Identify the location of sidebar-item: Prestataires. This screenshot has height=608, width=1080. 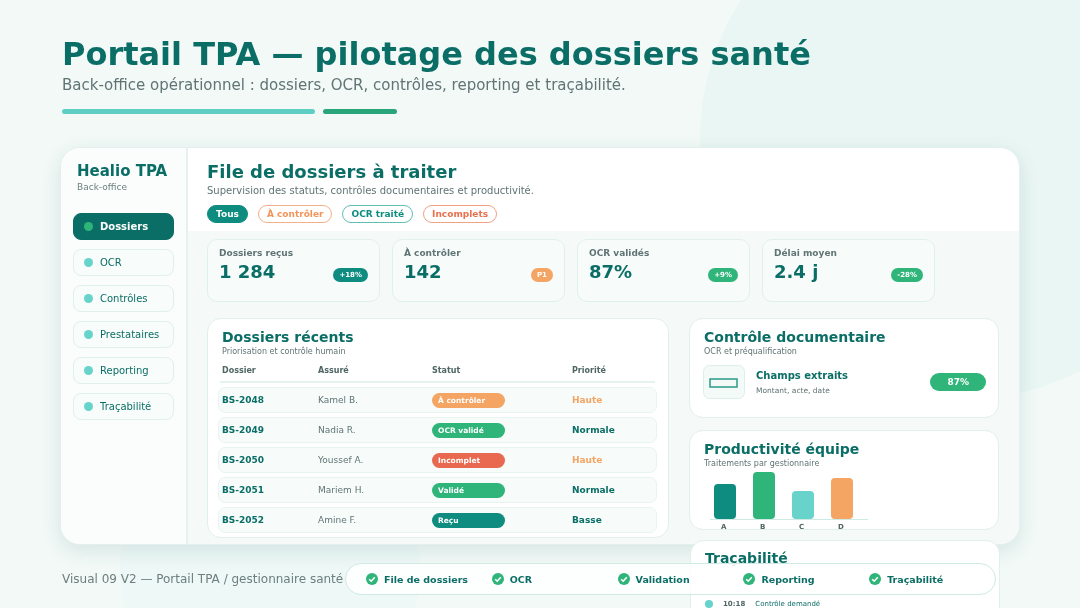
(123, 334).